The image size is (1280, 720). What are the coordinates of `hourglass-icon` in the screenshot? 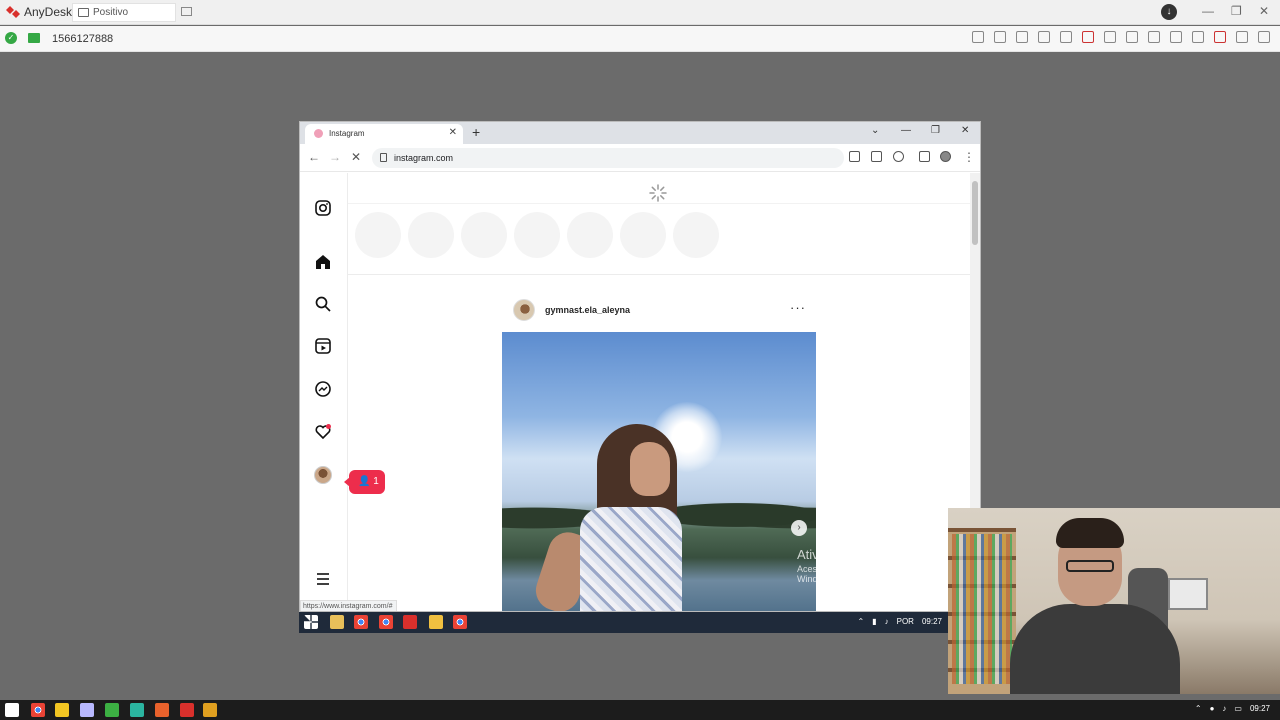 It's located at (1000, 37).